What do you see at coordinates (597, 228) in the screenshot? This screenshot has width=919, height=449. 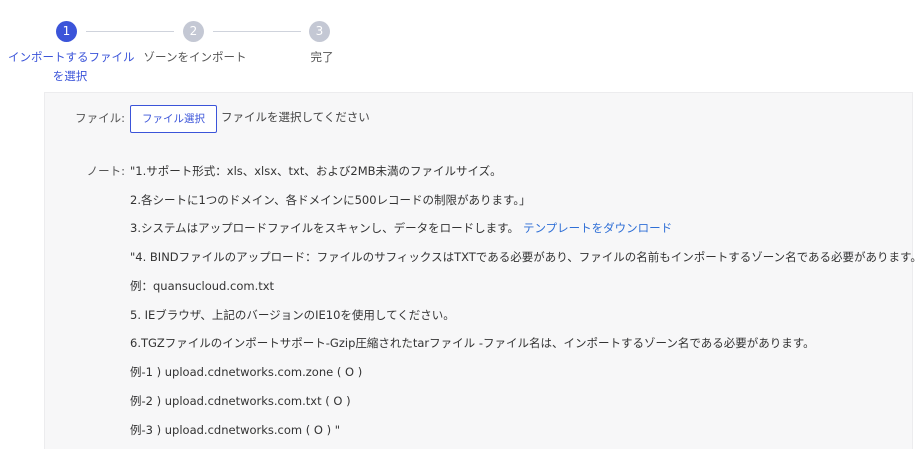 I see `download-template-link: テンプレートをダウンロード` at bounding box center [597, 228].